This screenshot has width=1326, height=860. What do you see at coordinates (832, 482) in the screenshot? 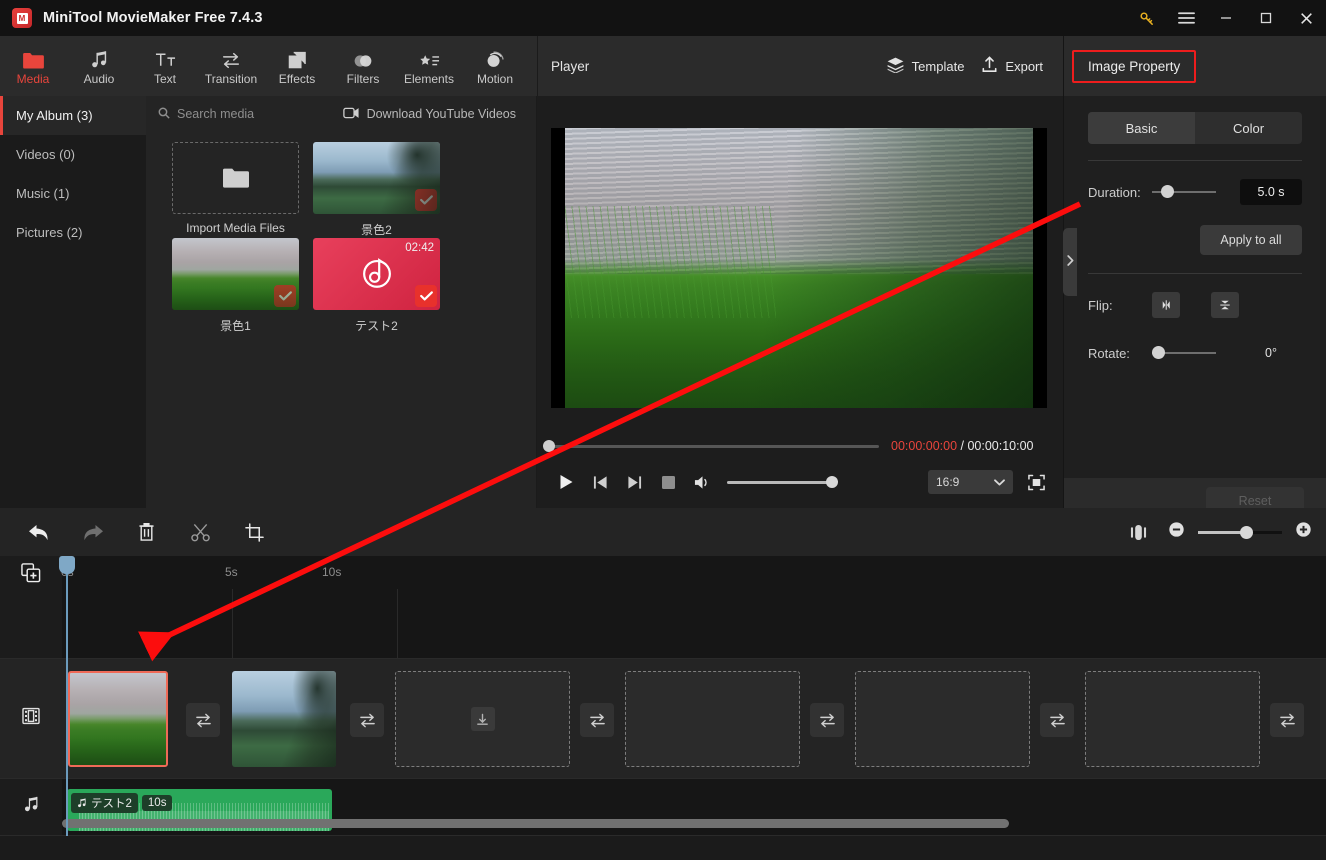
I see `volume-knob` at bounding box center [832, 482].